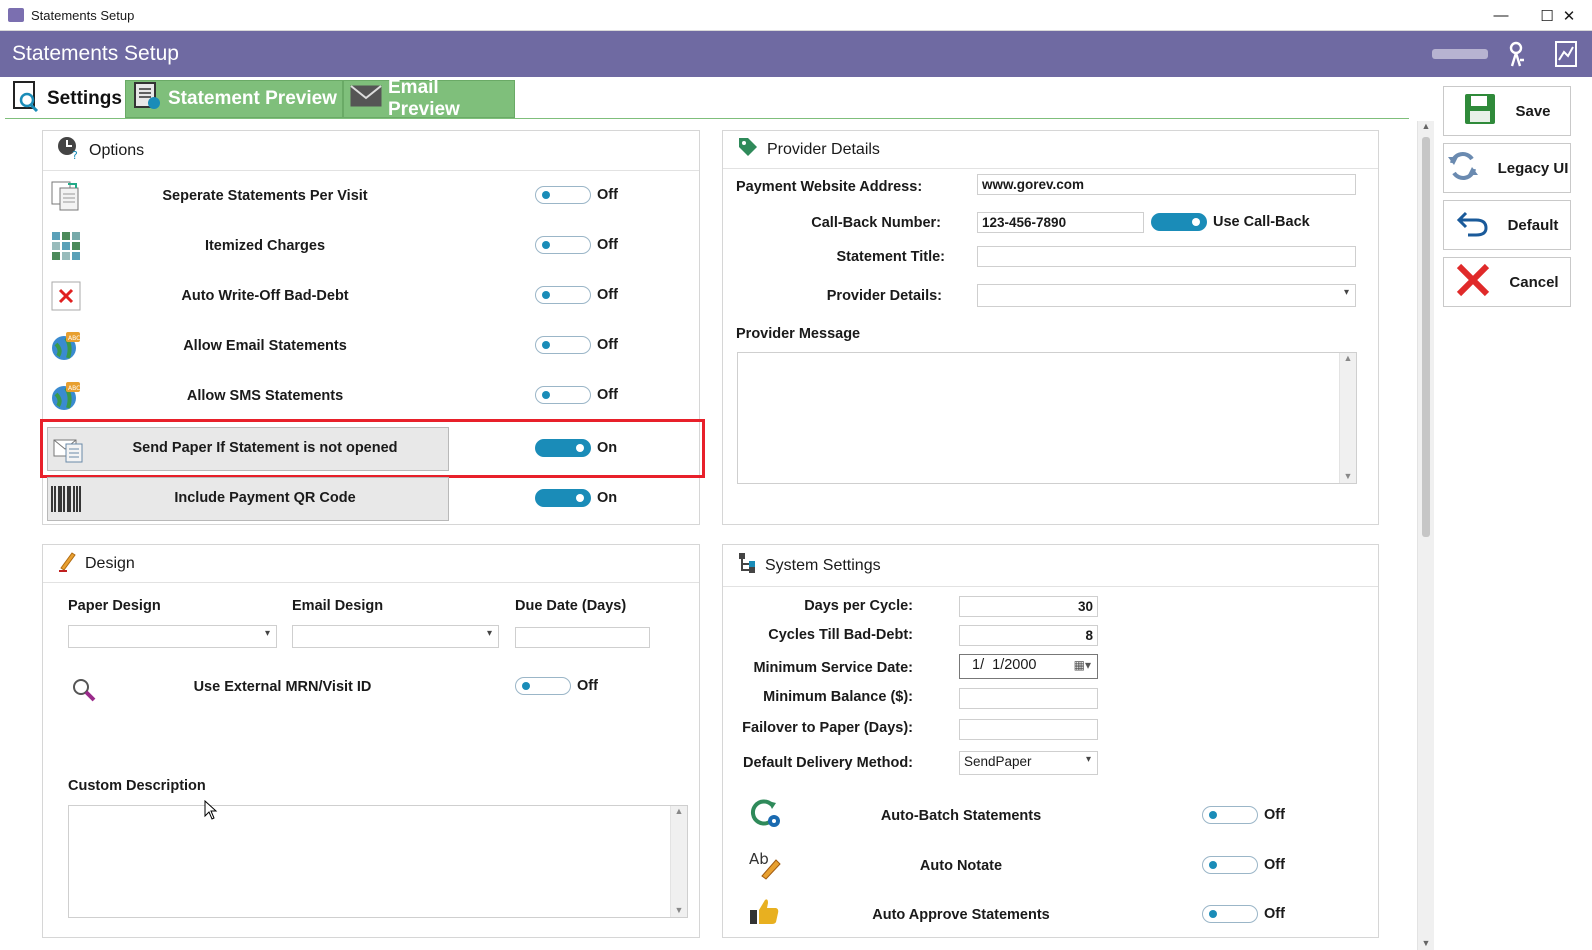 The image size is (1592, 950). Describe the element at coordinates (796, 54) in the screenshot. I see `app-header: Statements Setup` at that location.